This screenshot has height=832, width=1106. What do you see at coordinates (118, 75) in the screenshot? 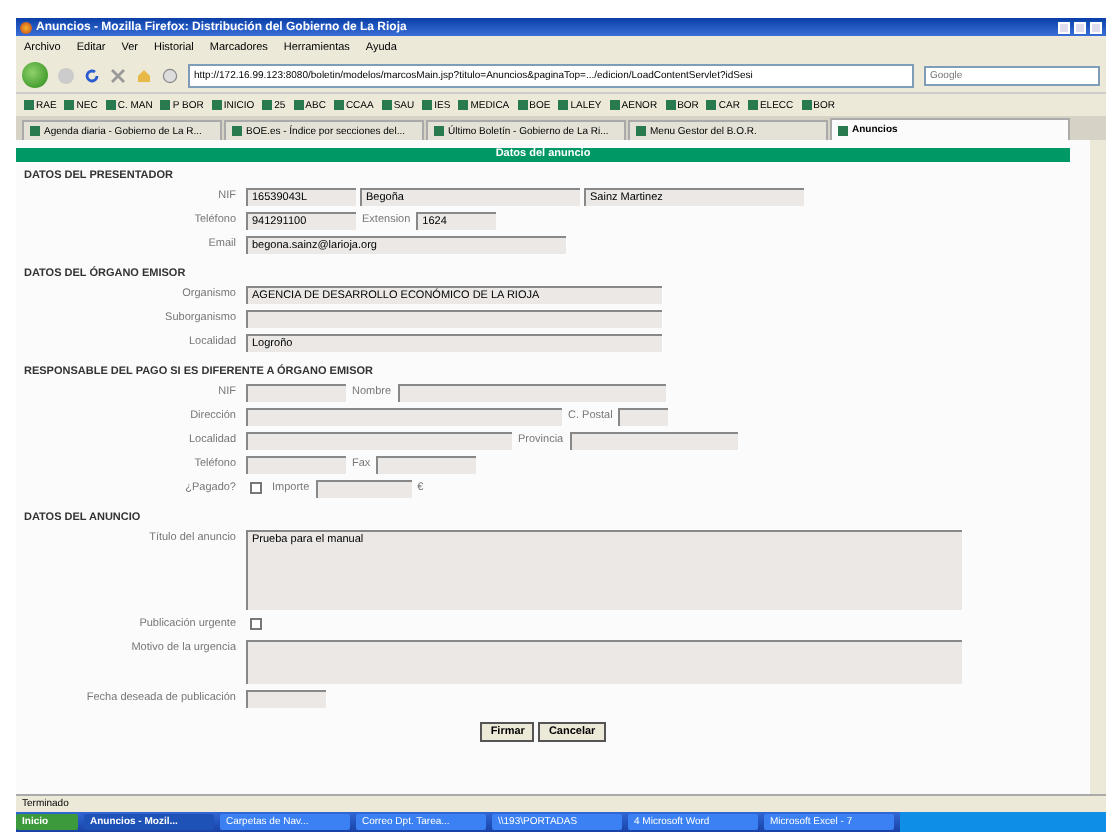
I see `stop-icon` at bounding box center [118, 75].